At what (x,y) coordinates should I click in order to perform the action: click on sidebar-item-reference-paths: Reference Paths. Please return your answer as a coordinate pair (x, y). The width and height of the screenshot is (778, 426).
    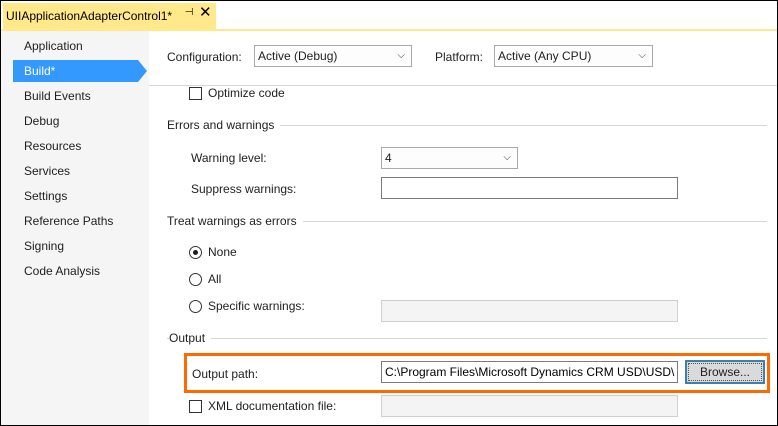
    Looking at the image, I should click on (75, 221).